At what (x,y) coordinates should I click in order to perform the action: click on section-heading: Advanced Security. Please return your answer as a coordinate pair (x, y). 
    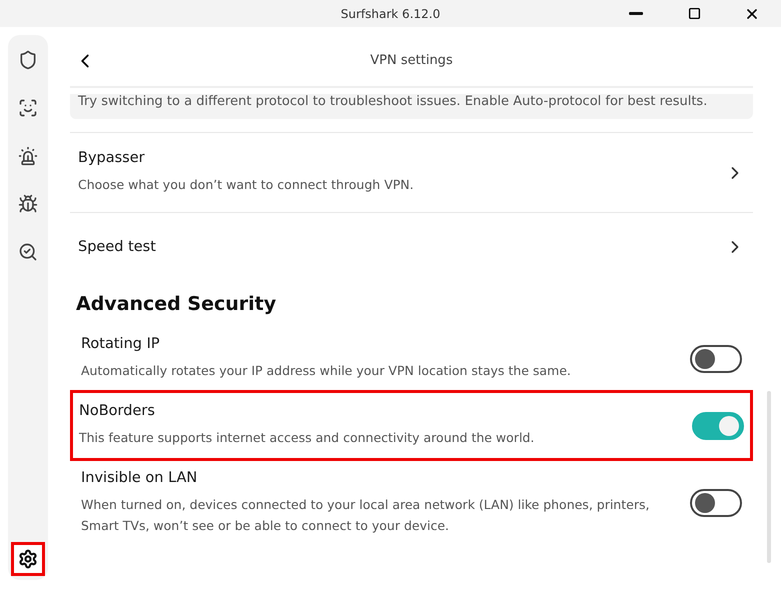
    Looking at the image, I should click on (177, 304).